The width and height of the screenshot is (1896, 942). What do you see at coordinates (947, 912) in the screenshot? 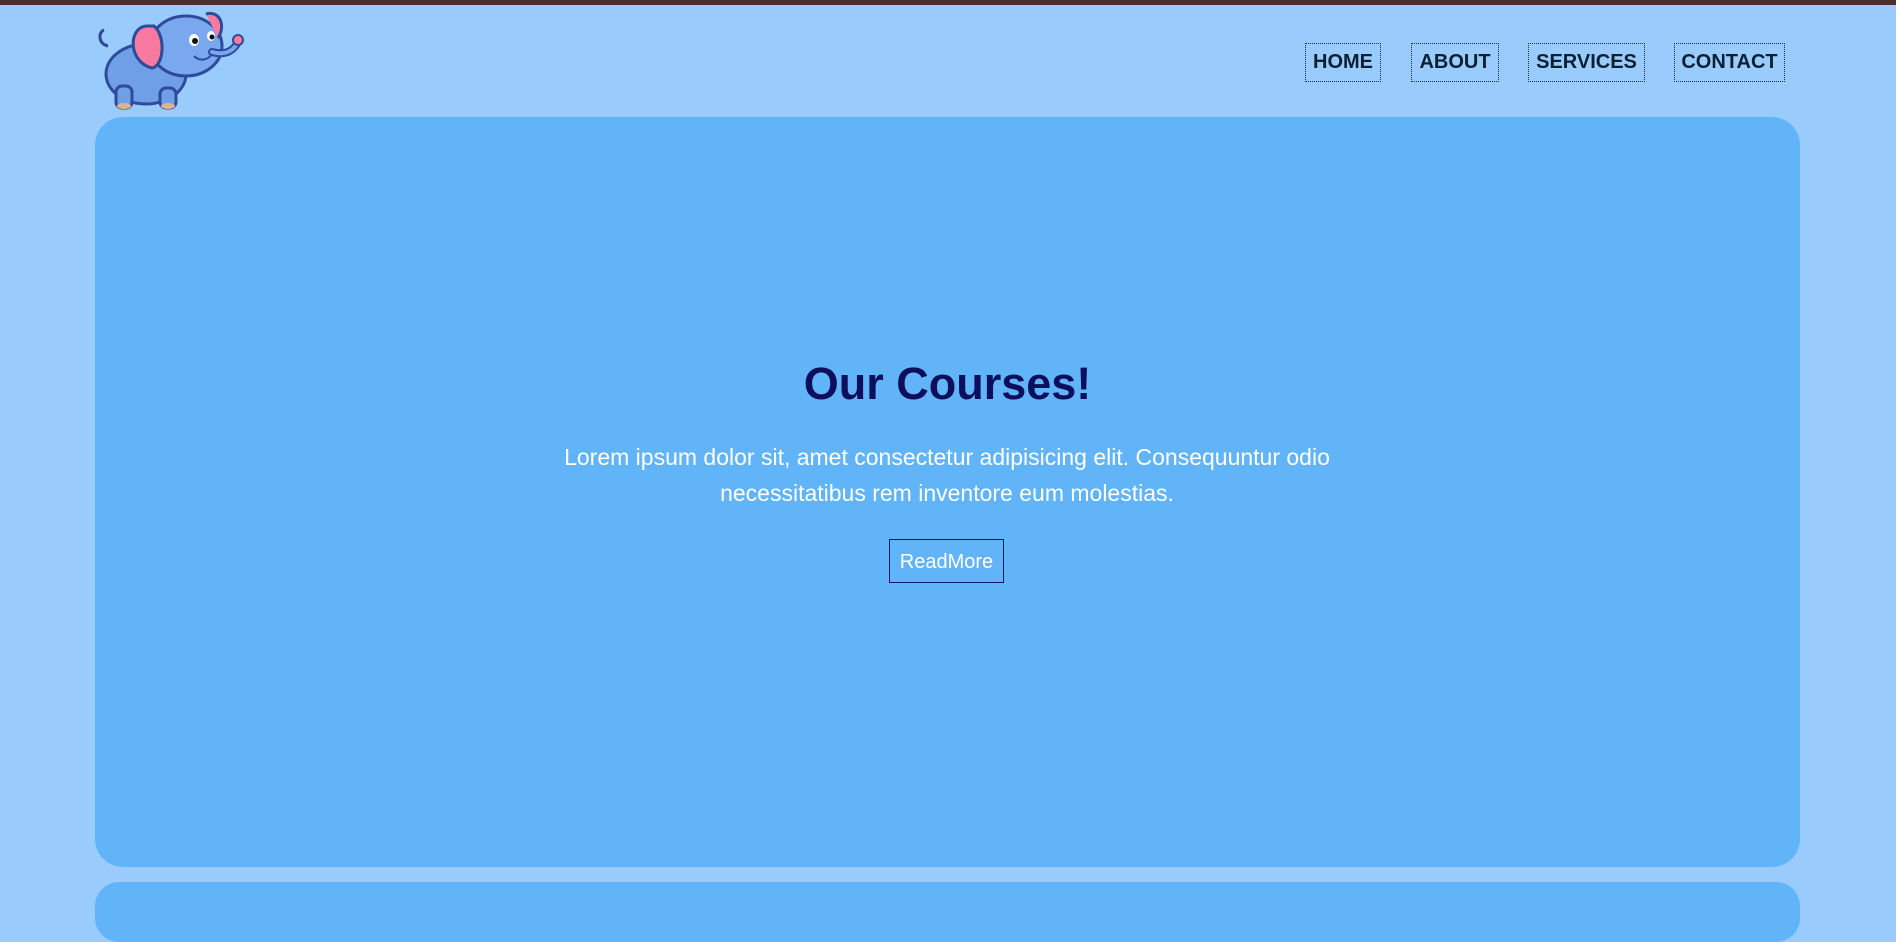
I see `next-section-card` at bounding box center [947, 912].